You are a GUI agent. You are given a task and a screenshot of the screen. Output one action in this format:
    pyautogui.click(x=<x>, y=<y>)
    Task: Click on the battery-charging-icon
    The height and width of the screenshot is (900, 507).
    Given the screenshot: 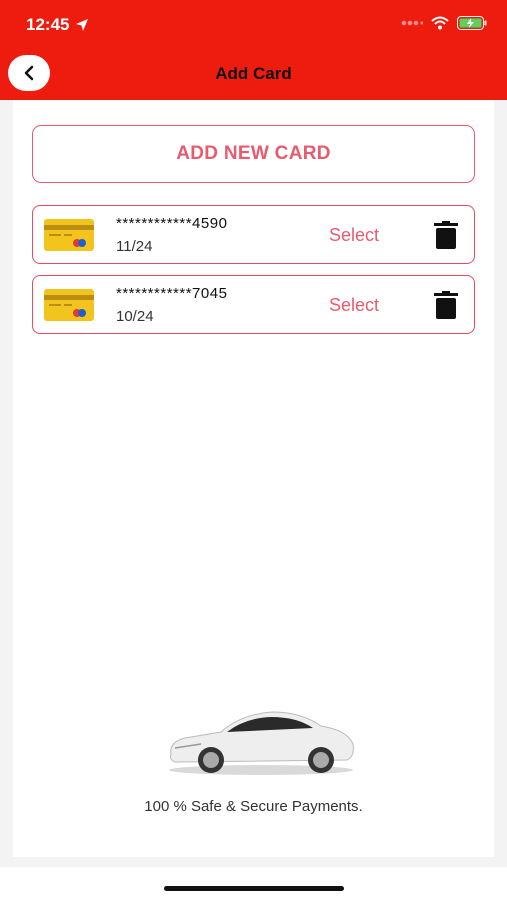 What is the action you would take?
    pyautogui.click(x=472, y=23)
    